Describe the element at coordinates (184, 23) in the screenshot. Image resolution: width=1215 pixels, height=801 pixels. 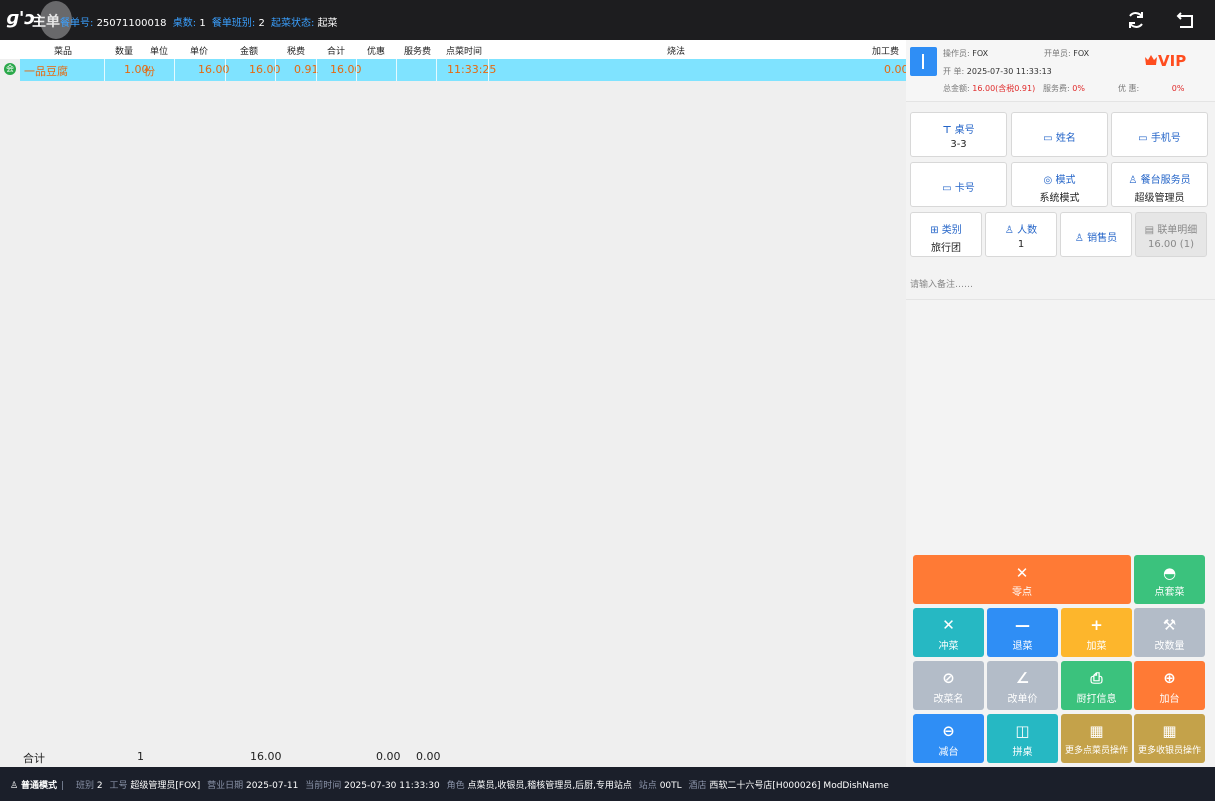
I see `tables-label: 桌数:` at that location.